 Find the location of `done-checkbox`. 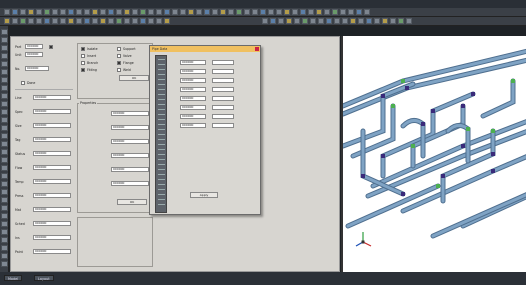

done-checkbox is located at coordinates (23, 83).